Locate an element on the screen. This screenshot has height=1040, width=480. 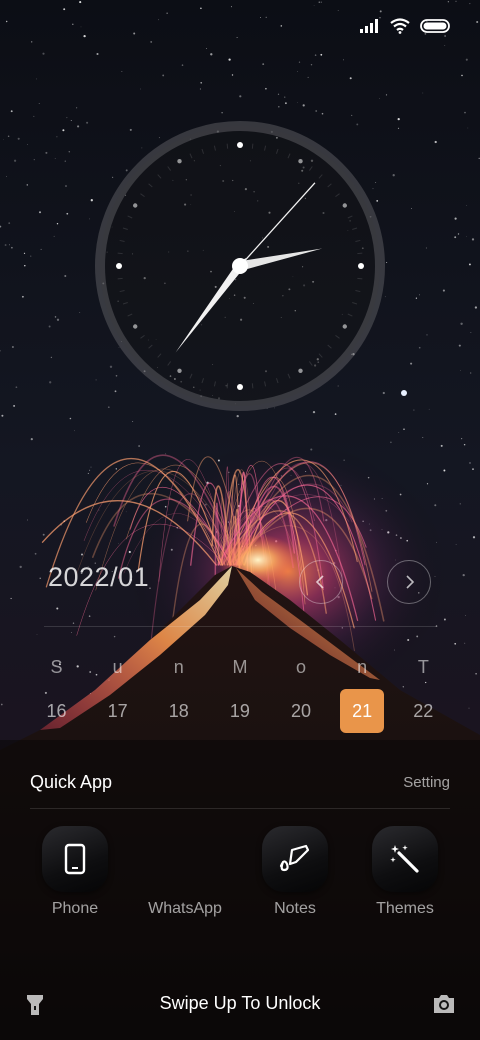
date-cell: 18 is located at coordinates (178, 711).